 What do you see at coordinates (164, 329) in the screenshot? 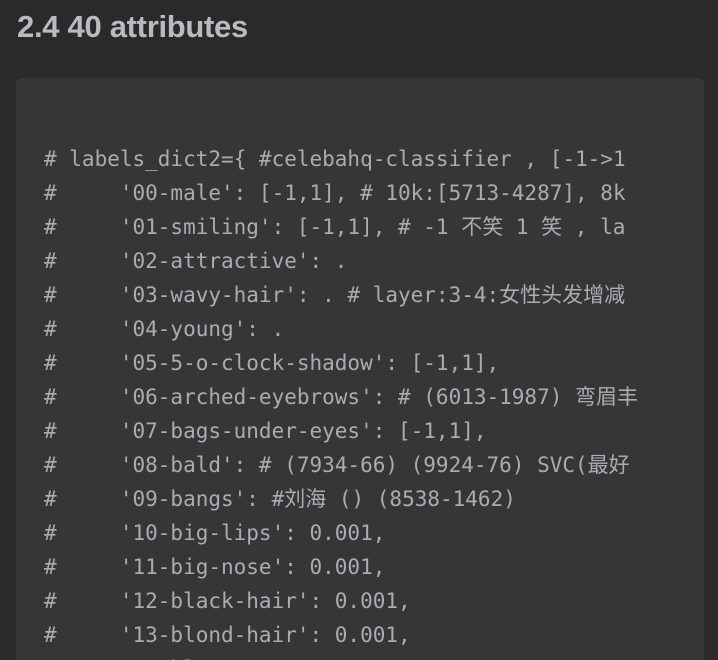
I see `code-line: # '04-young': .` at bounding box center [164, 329].